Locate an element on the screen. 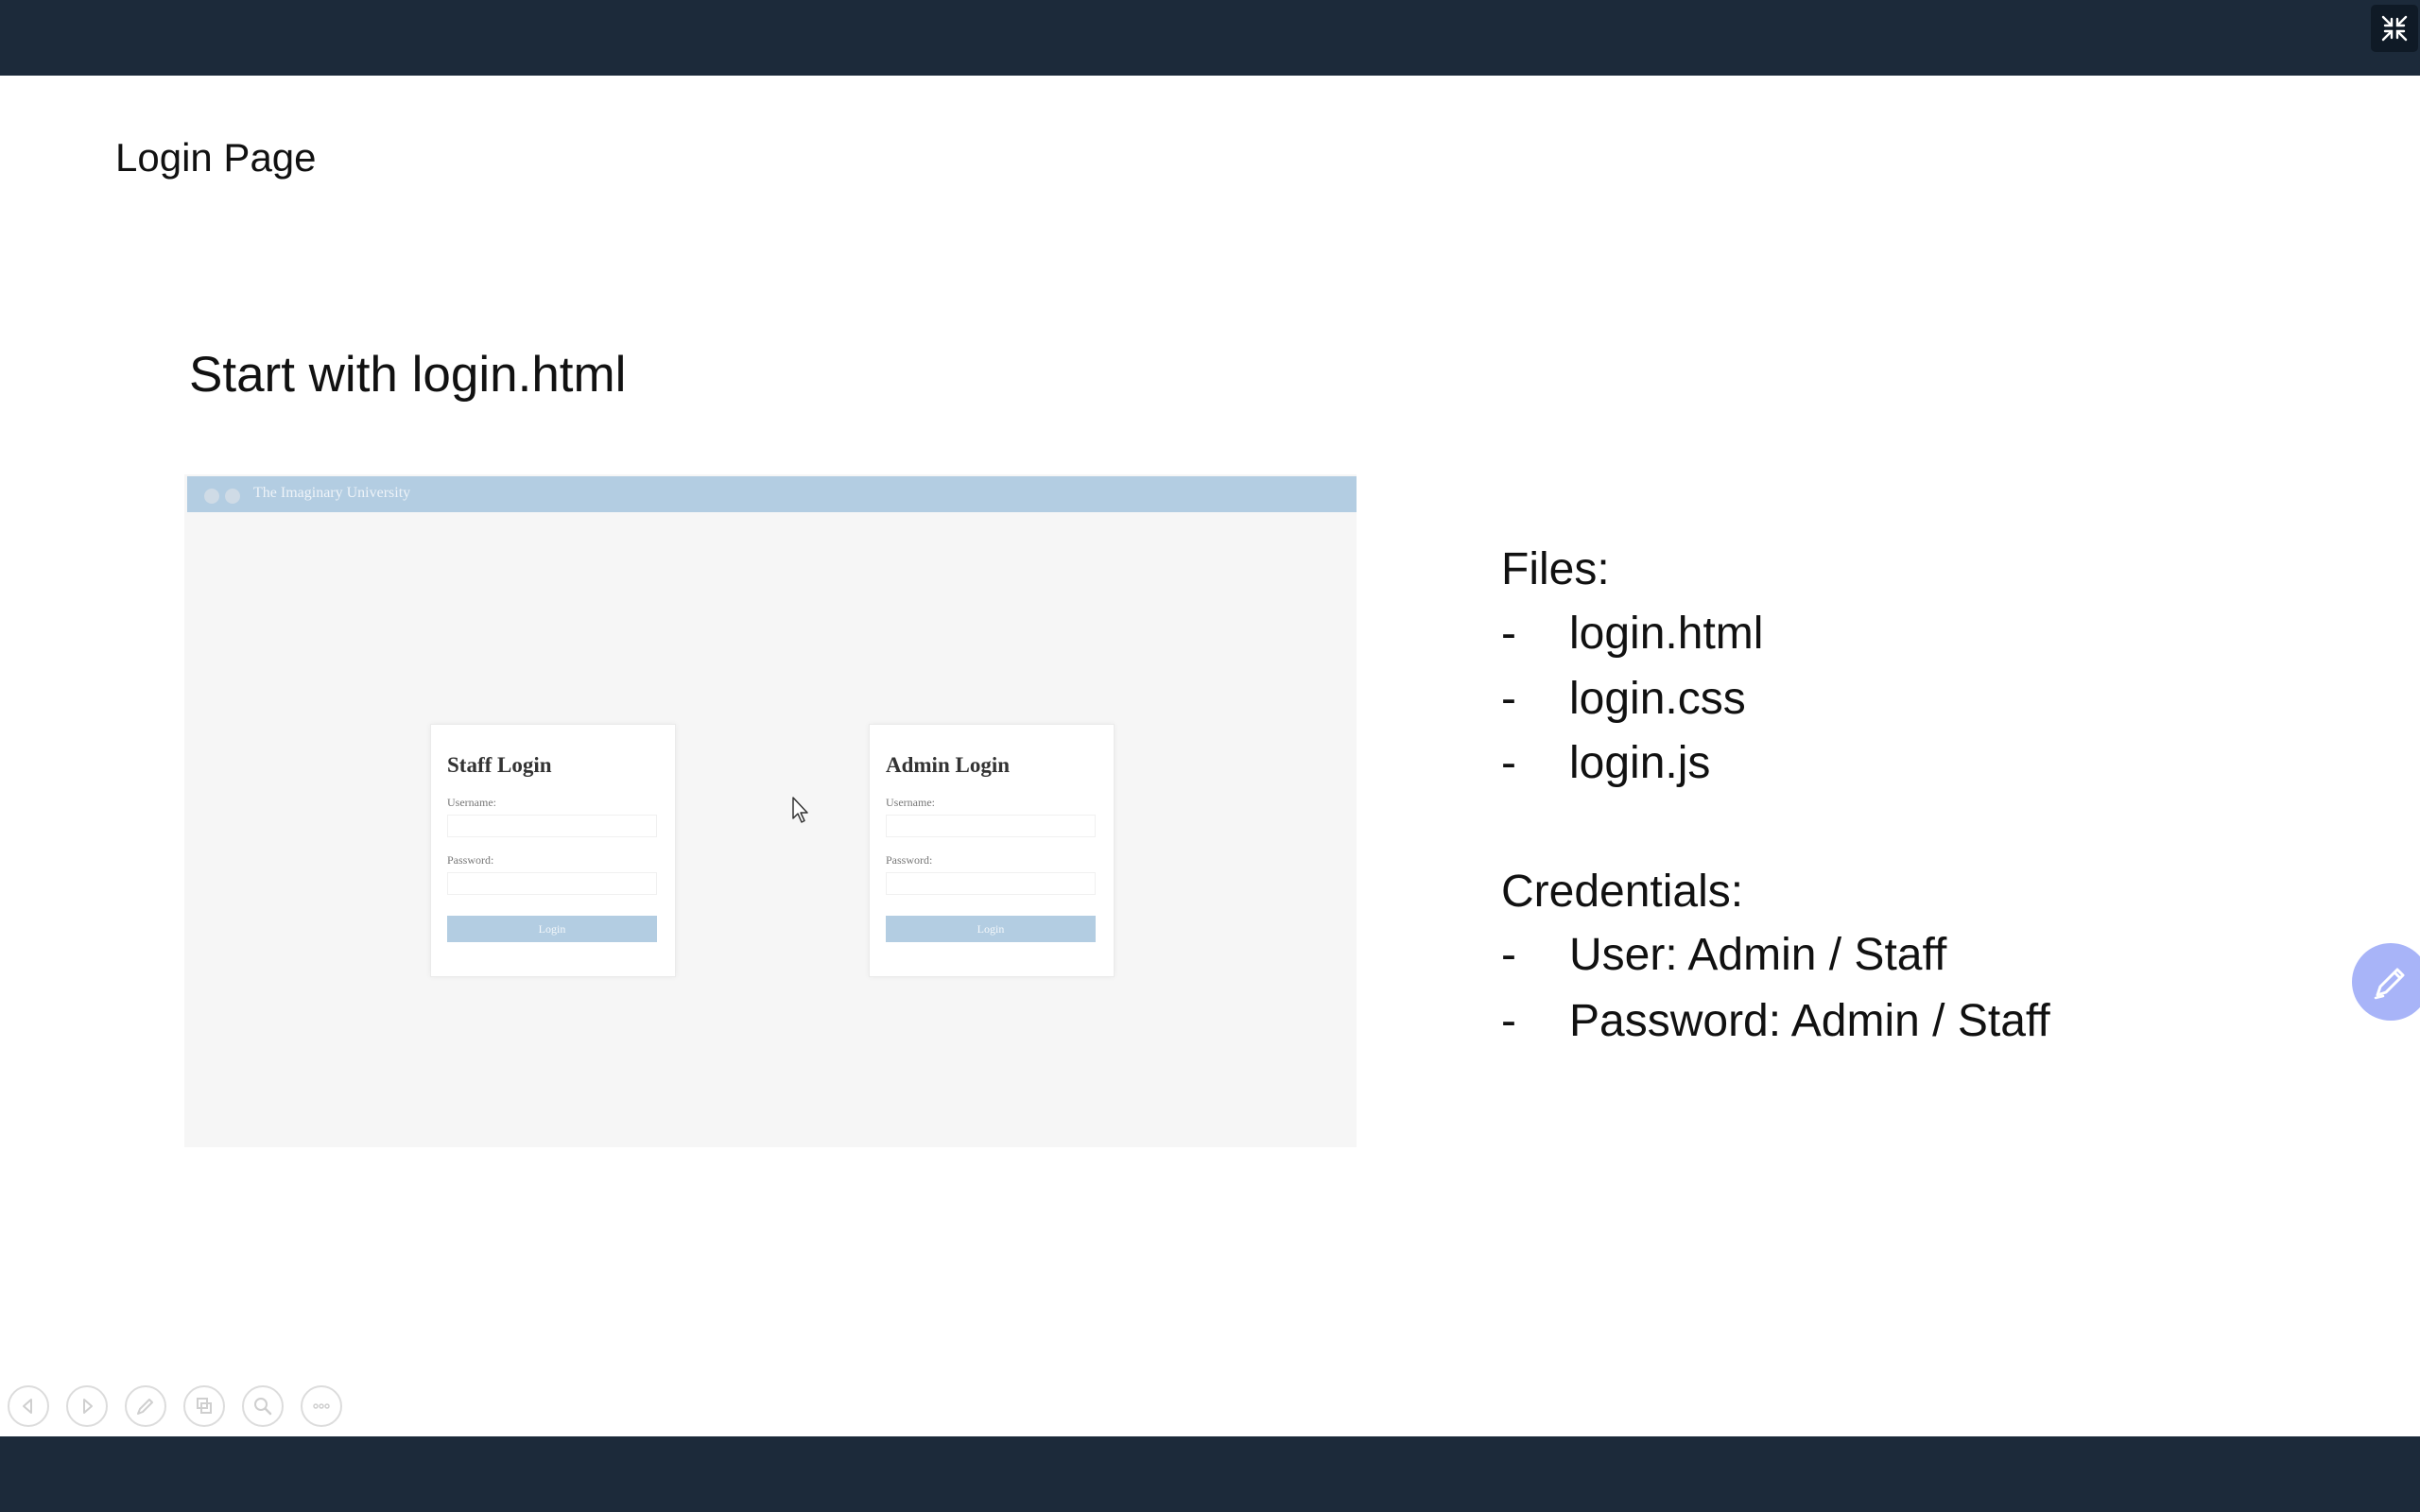  admin-login-title: Admin Login is located at coordinates (948, 765).